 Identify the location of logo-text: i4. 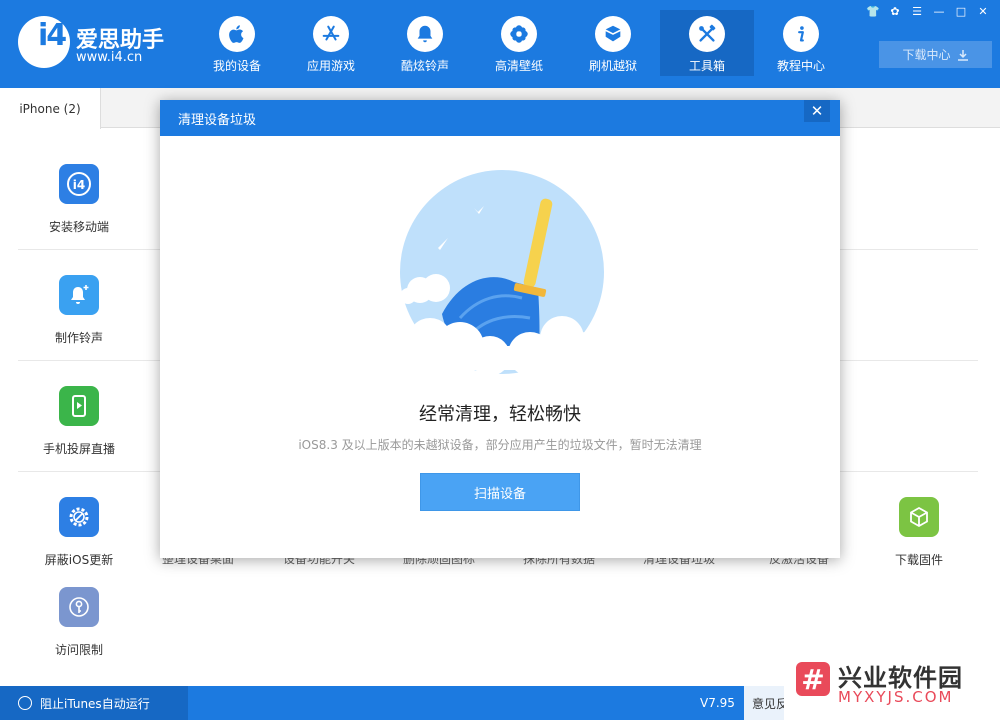
(52, 35).